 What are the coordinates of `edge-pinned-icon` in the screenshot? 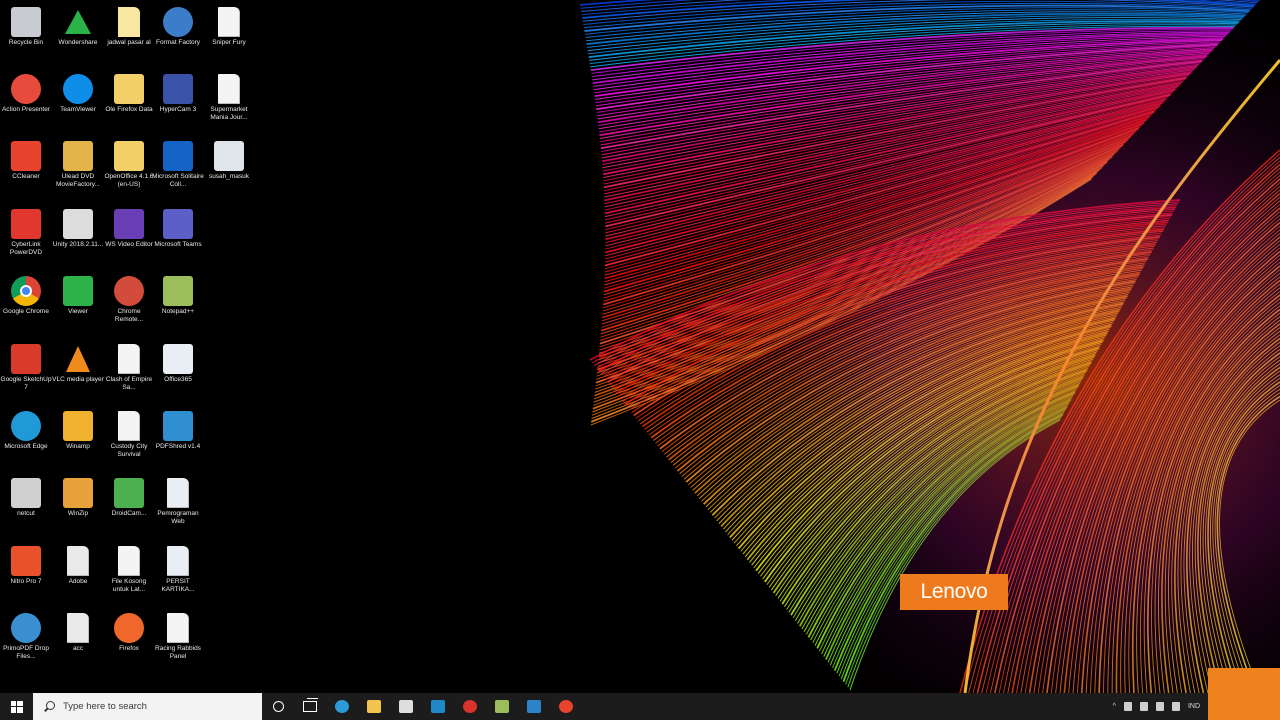 It's located at (342, 706).